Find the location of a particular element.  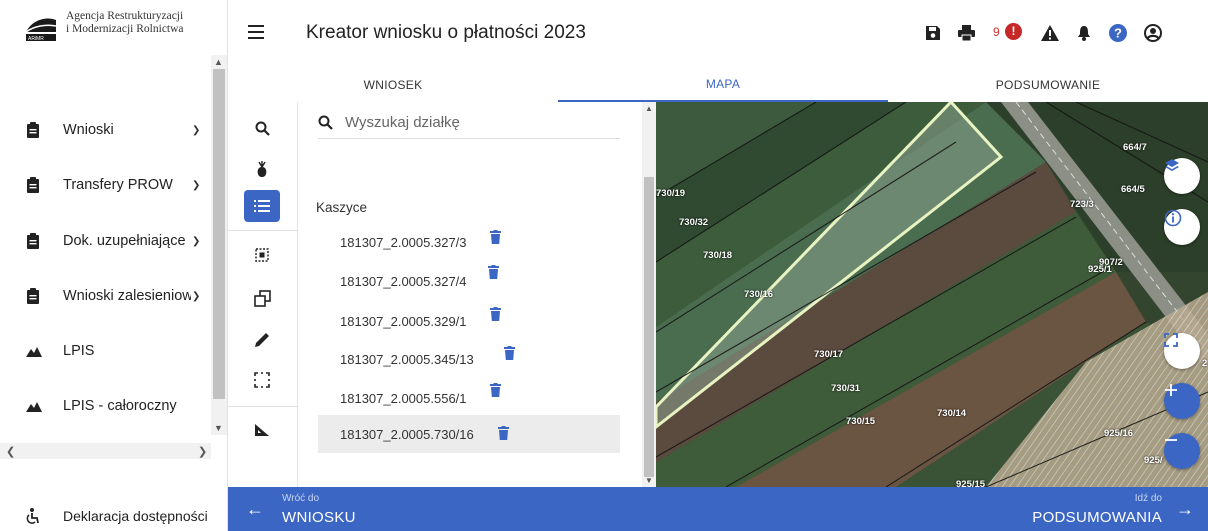

sidebar-item-wnioski-zalesieniowe: Wnioski zalesieniowe ❯ is located at coordinates (105, 296).